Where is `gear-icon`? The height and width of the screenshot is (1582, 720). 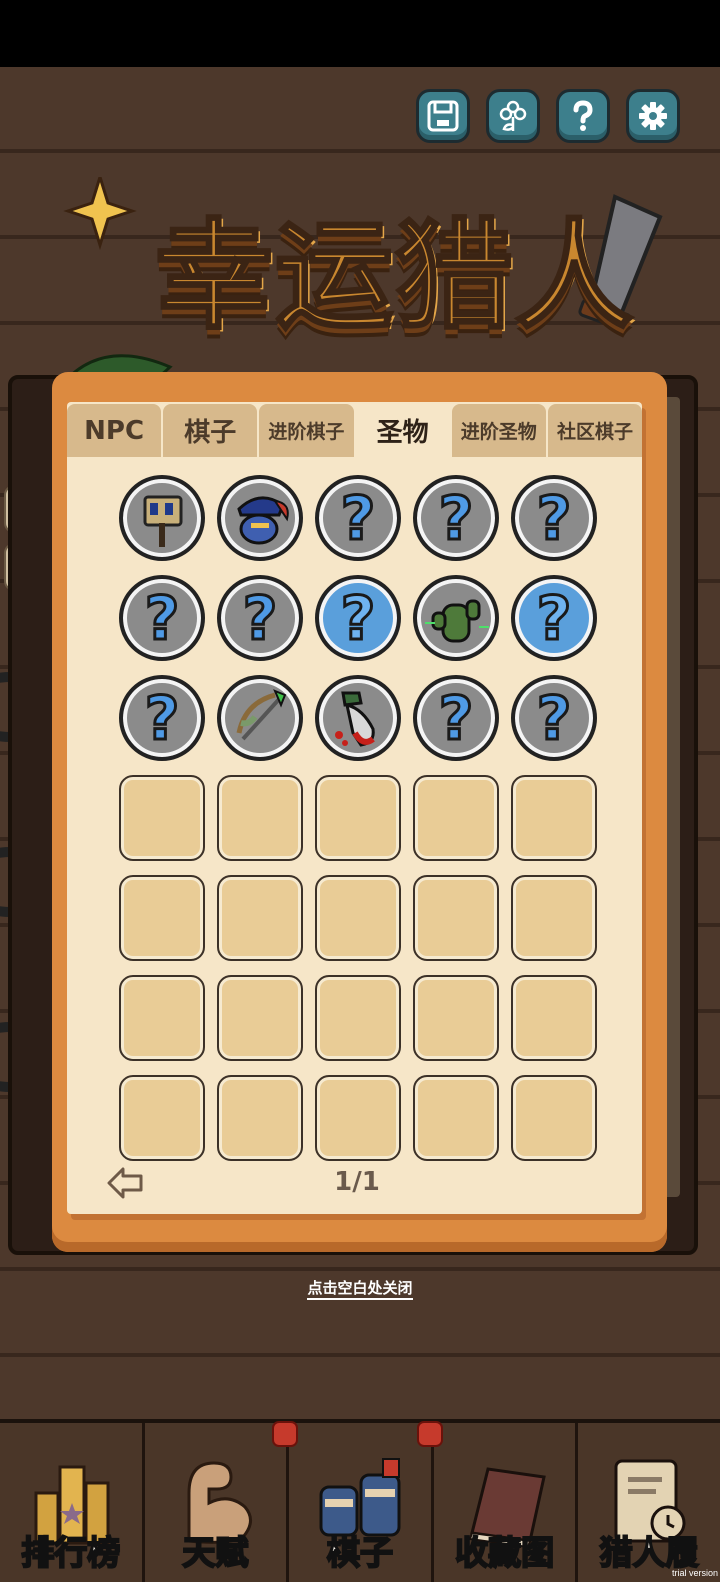 gear-icon is located at coordinates (653, 116).